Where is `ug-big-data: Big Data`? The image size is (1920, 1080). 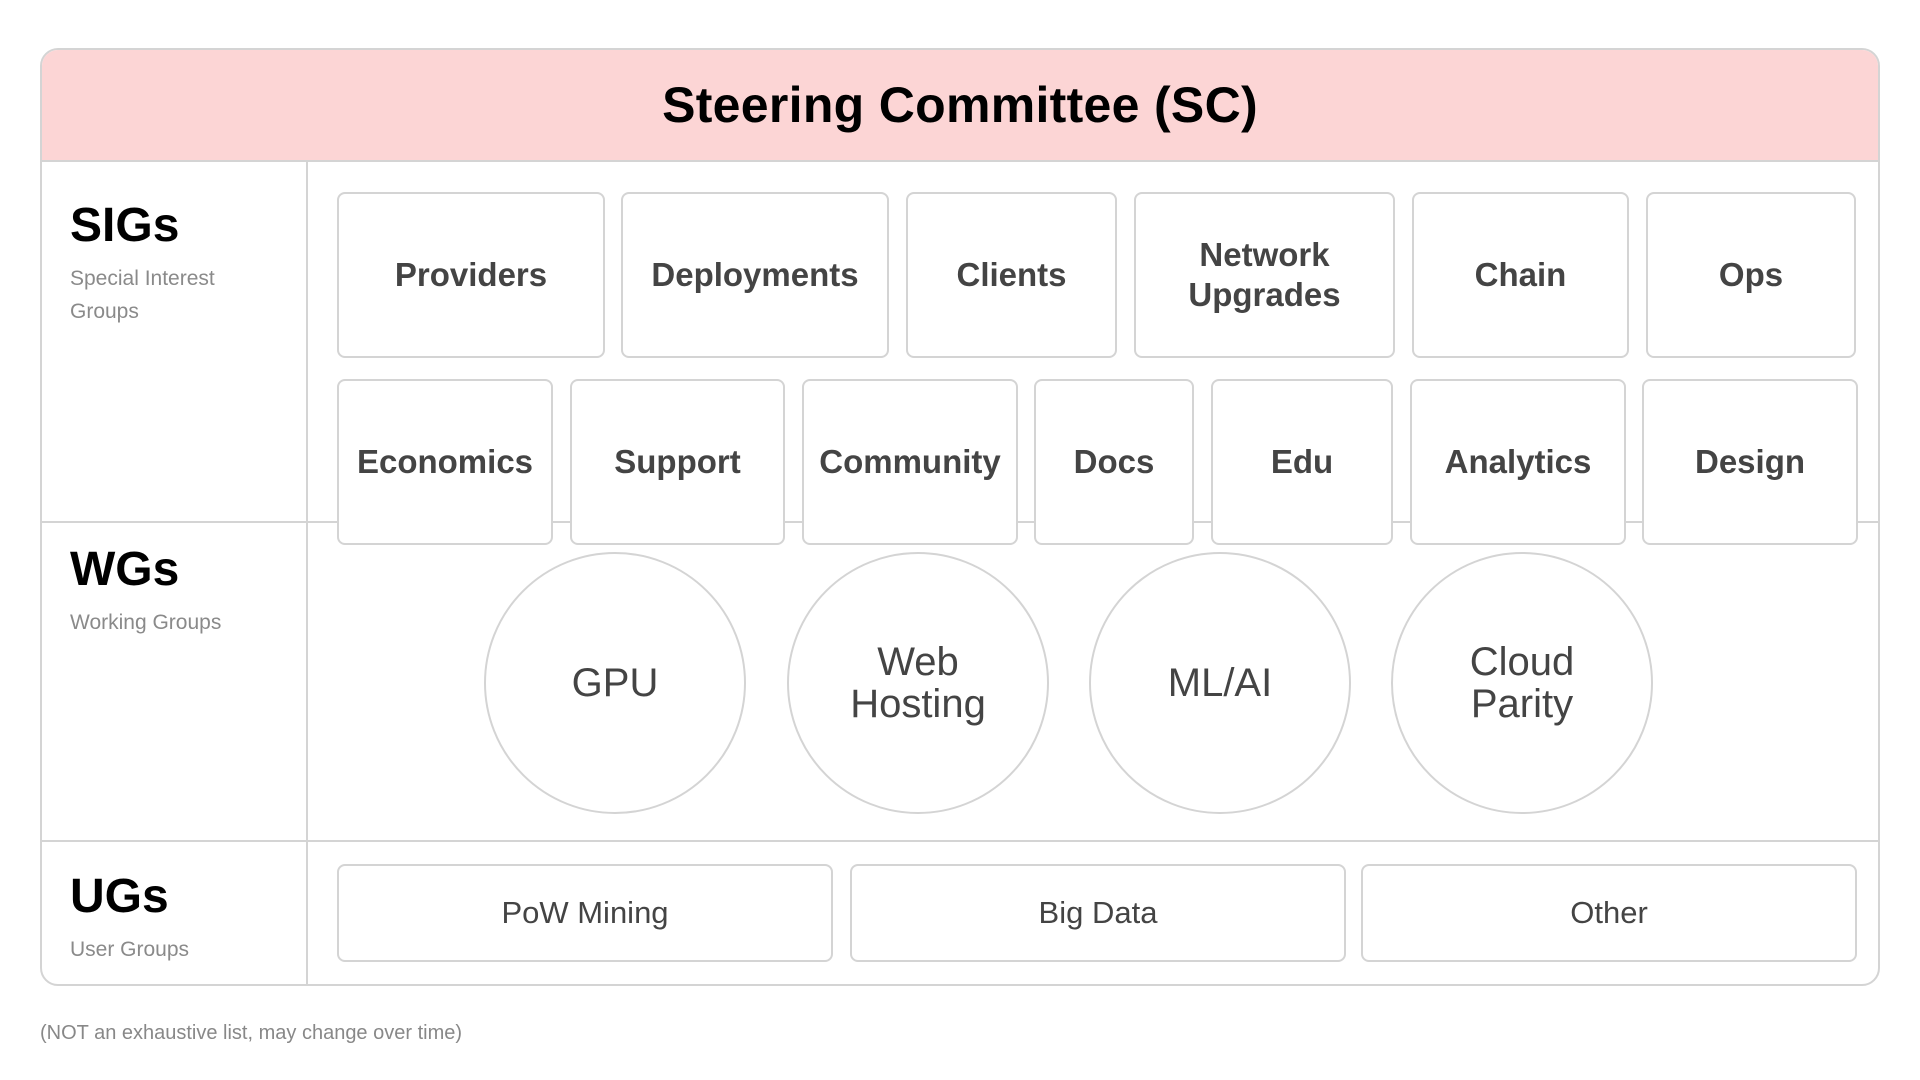 ug-big-data: Big Data is located at coordinates (1098, 913).